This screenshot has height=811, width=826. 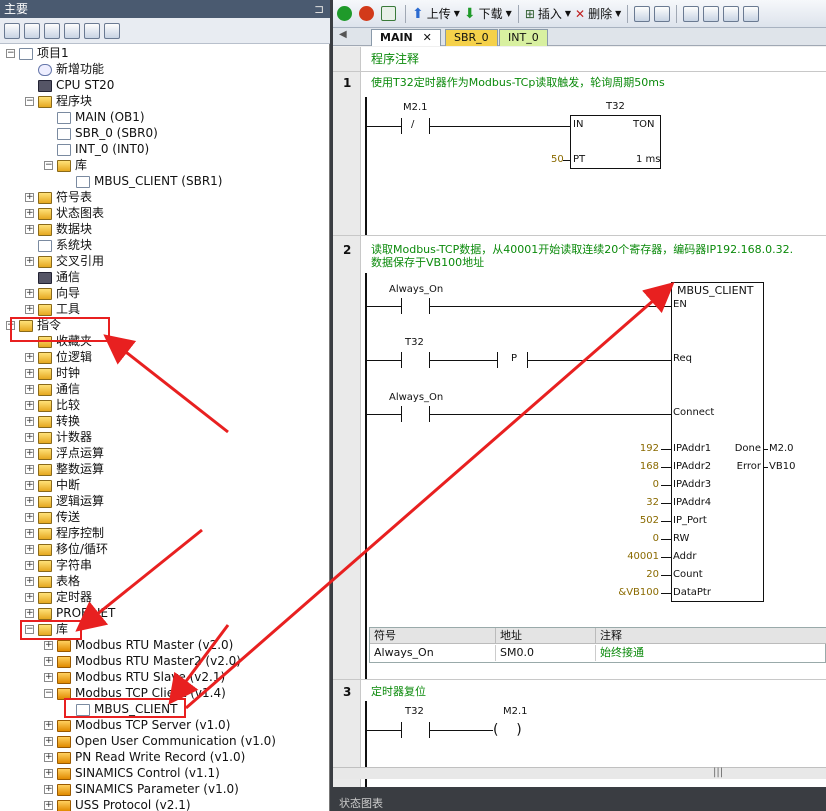 What do you see at coordinates (139, 580) in the screenshot?
I see `arrow-to-library` at bounding box center [139, 580].